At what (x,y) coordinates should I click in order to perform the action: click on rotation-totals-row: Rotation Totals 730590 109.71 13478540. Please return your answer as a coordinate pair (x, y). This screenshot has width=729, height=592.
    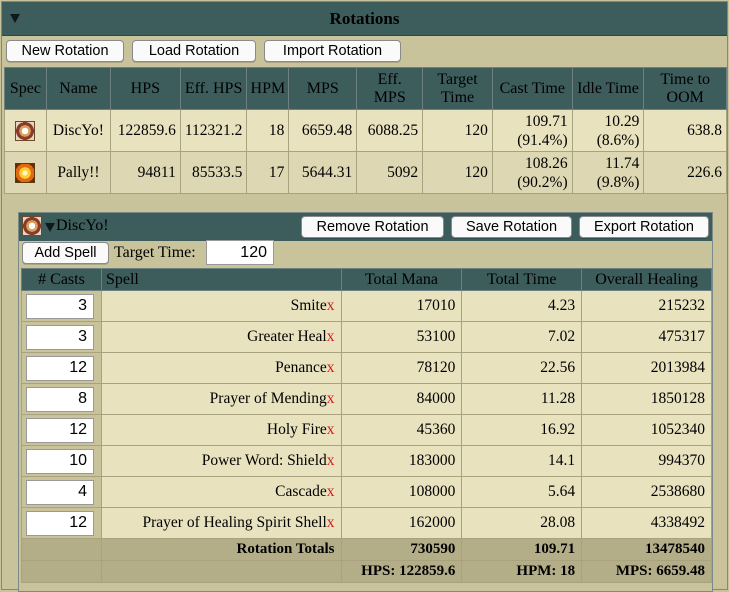
    Looking at the image, I should click on (366, 549).